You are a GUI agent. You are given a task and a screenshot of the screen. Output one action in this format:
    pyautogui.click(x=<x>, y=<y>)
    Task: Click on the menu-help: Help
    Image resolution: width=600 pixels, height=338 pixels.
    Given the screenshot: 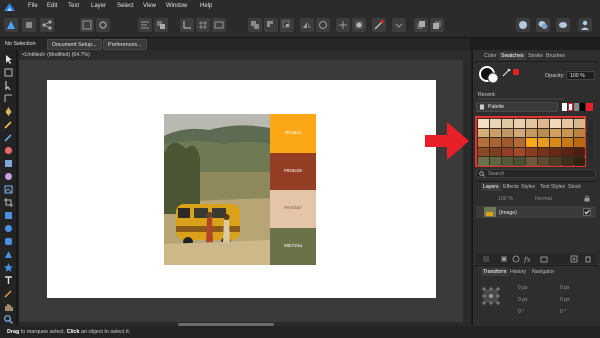 What is the action you would take?
    pyautogui.click(x=206, y=6)
    